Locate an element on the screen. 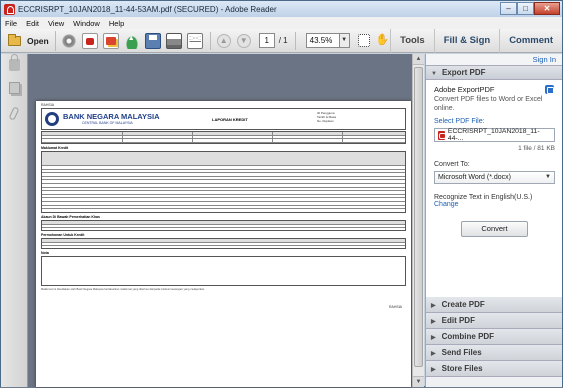 The image size is (563, 388). store-files-section-header: ▶ Store Files is located at coordinates (494, 369).